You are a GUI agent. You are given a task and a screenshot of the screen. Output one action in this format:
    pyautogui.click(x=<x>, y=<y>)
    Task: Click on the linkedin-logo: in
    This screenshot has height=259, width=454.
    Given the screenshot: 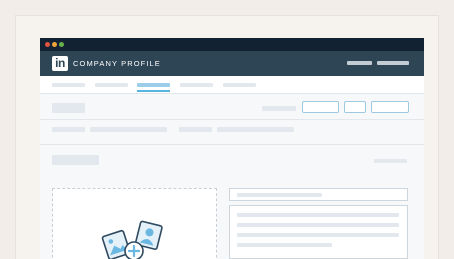 What is the action you would take?
    pyautogui.click(x=60, y=63)
    